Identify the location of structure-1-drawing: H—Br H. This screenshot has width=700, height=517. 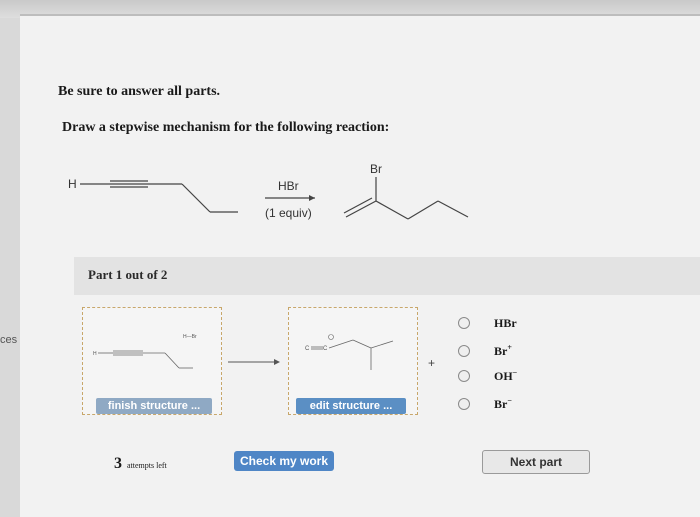
(145, 351).